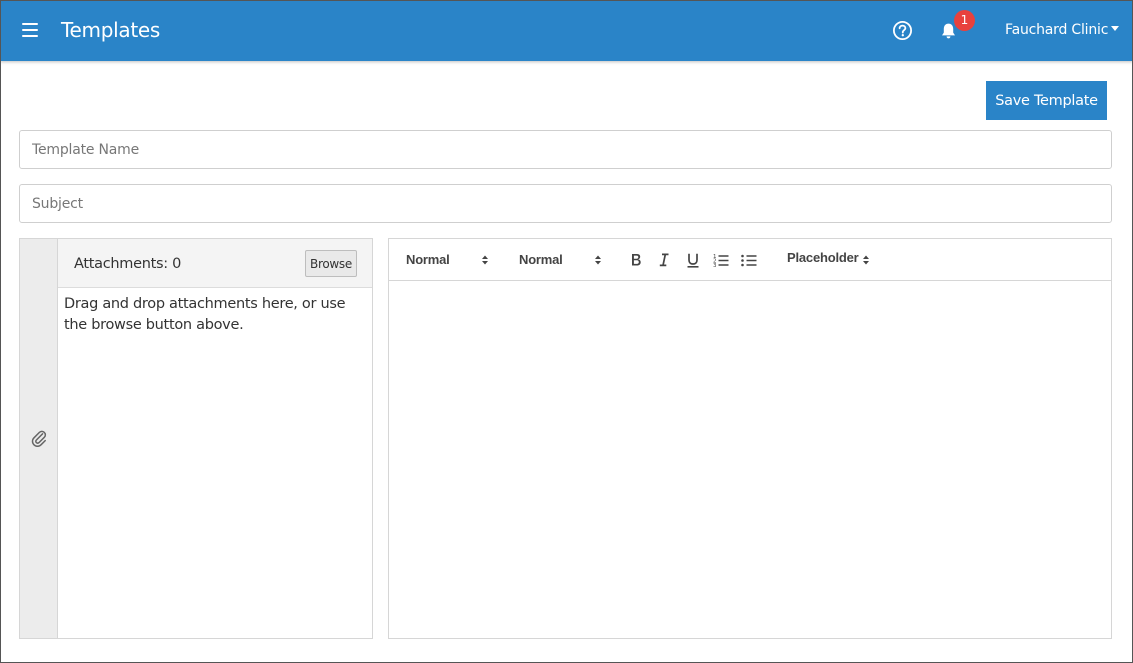  I want to click on editor-toolbar: Normal Normal 1 2 3 Placeholder, so click(750, 260).